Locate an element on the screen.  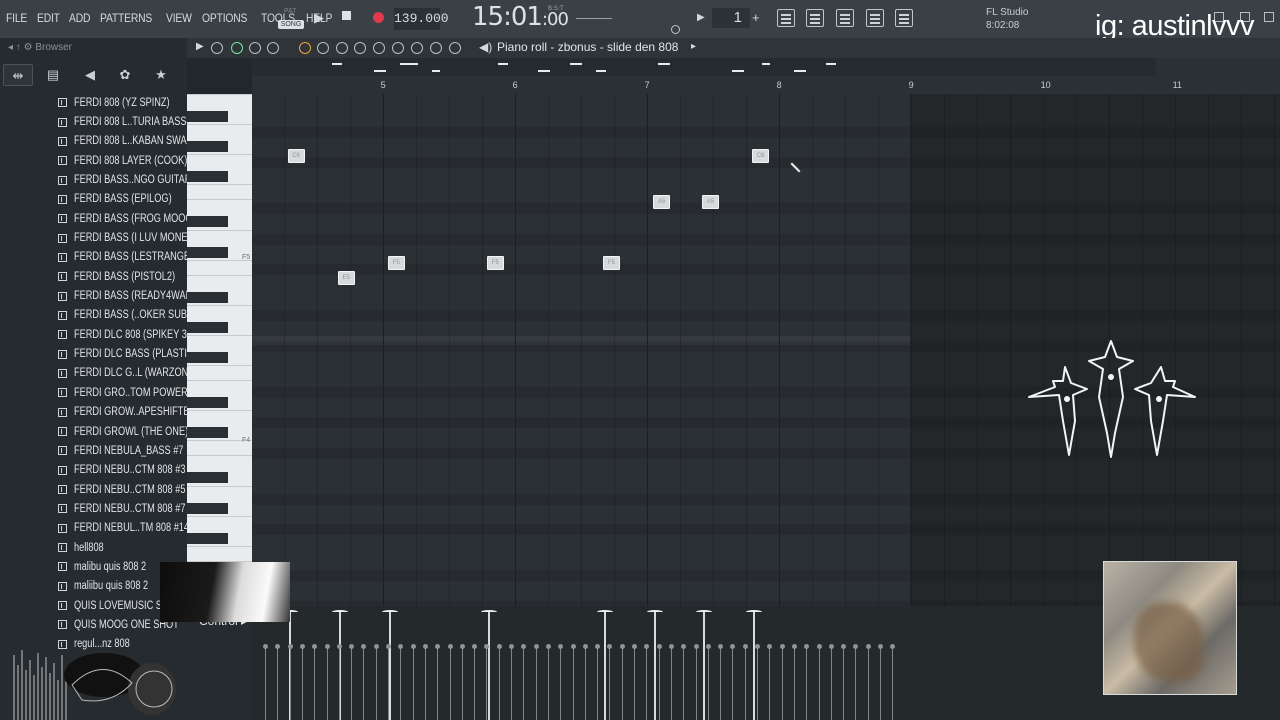
browser-item: FERDI NEBU..CTM 808 #7 is located at coordinates (123, 508).